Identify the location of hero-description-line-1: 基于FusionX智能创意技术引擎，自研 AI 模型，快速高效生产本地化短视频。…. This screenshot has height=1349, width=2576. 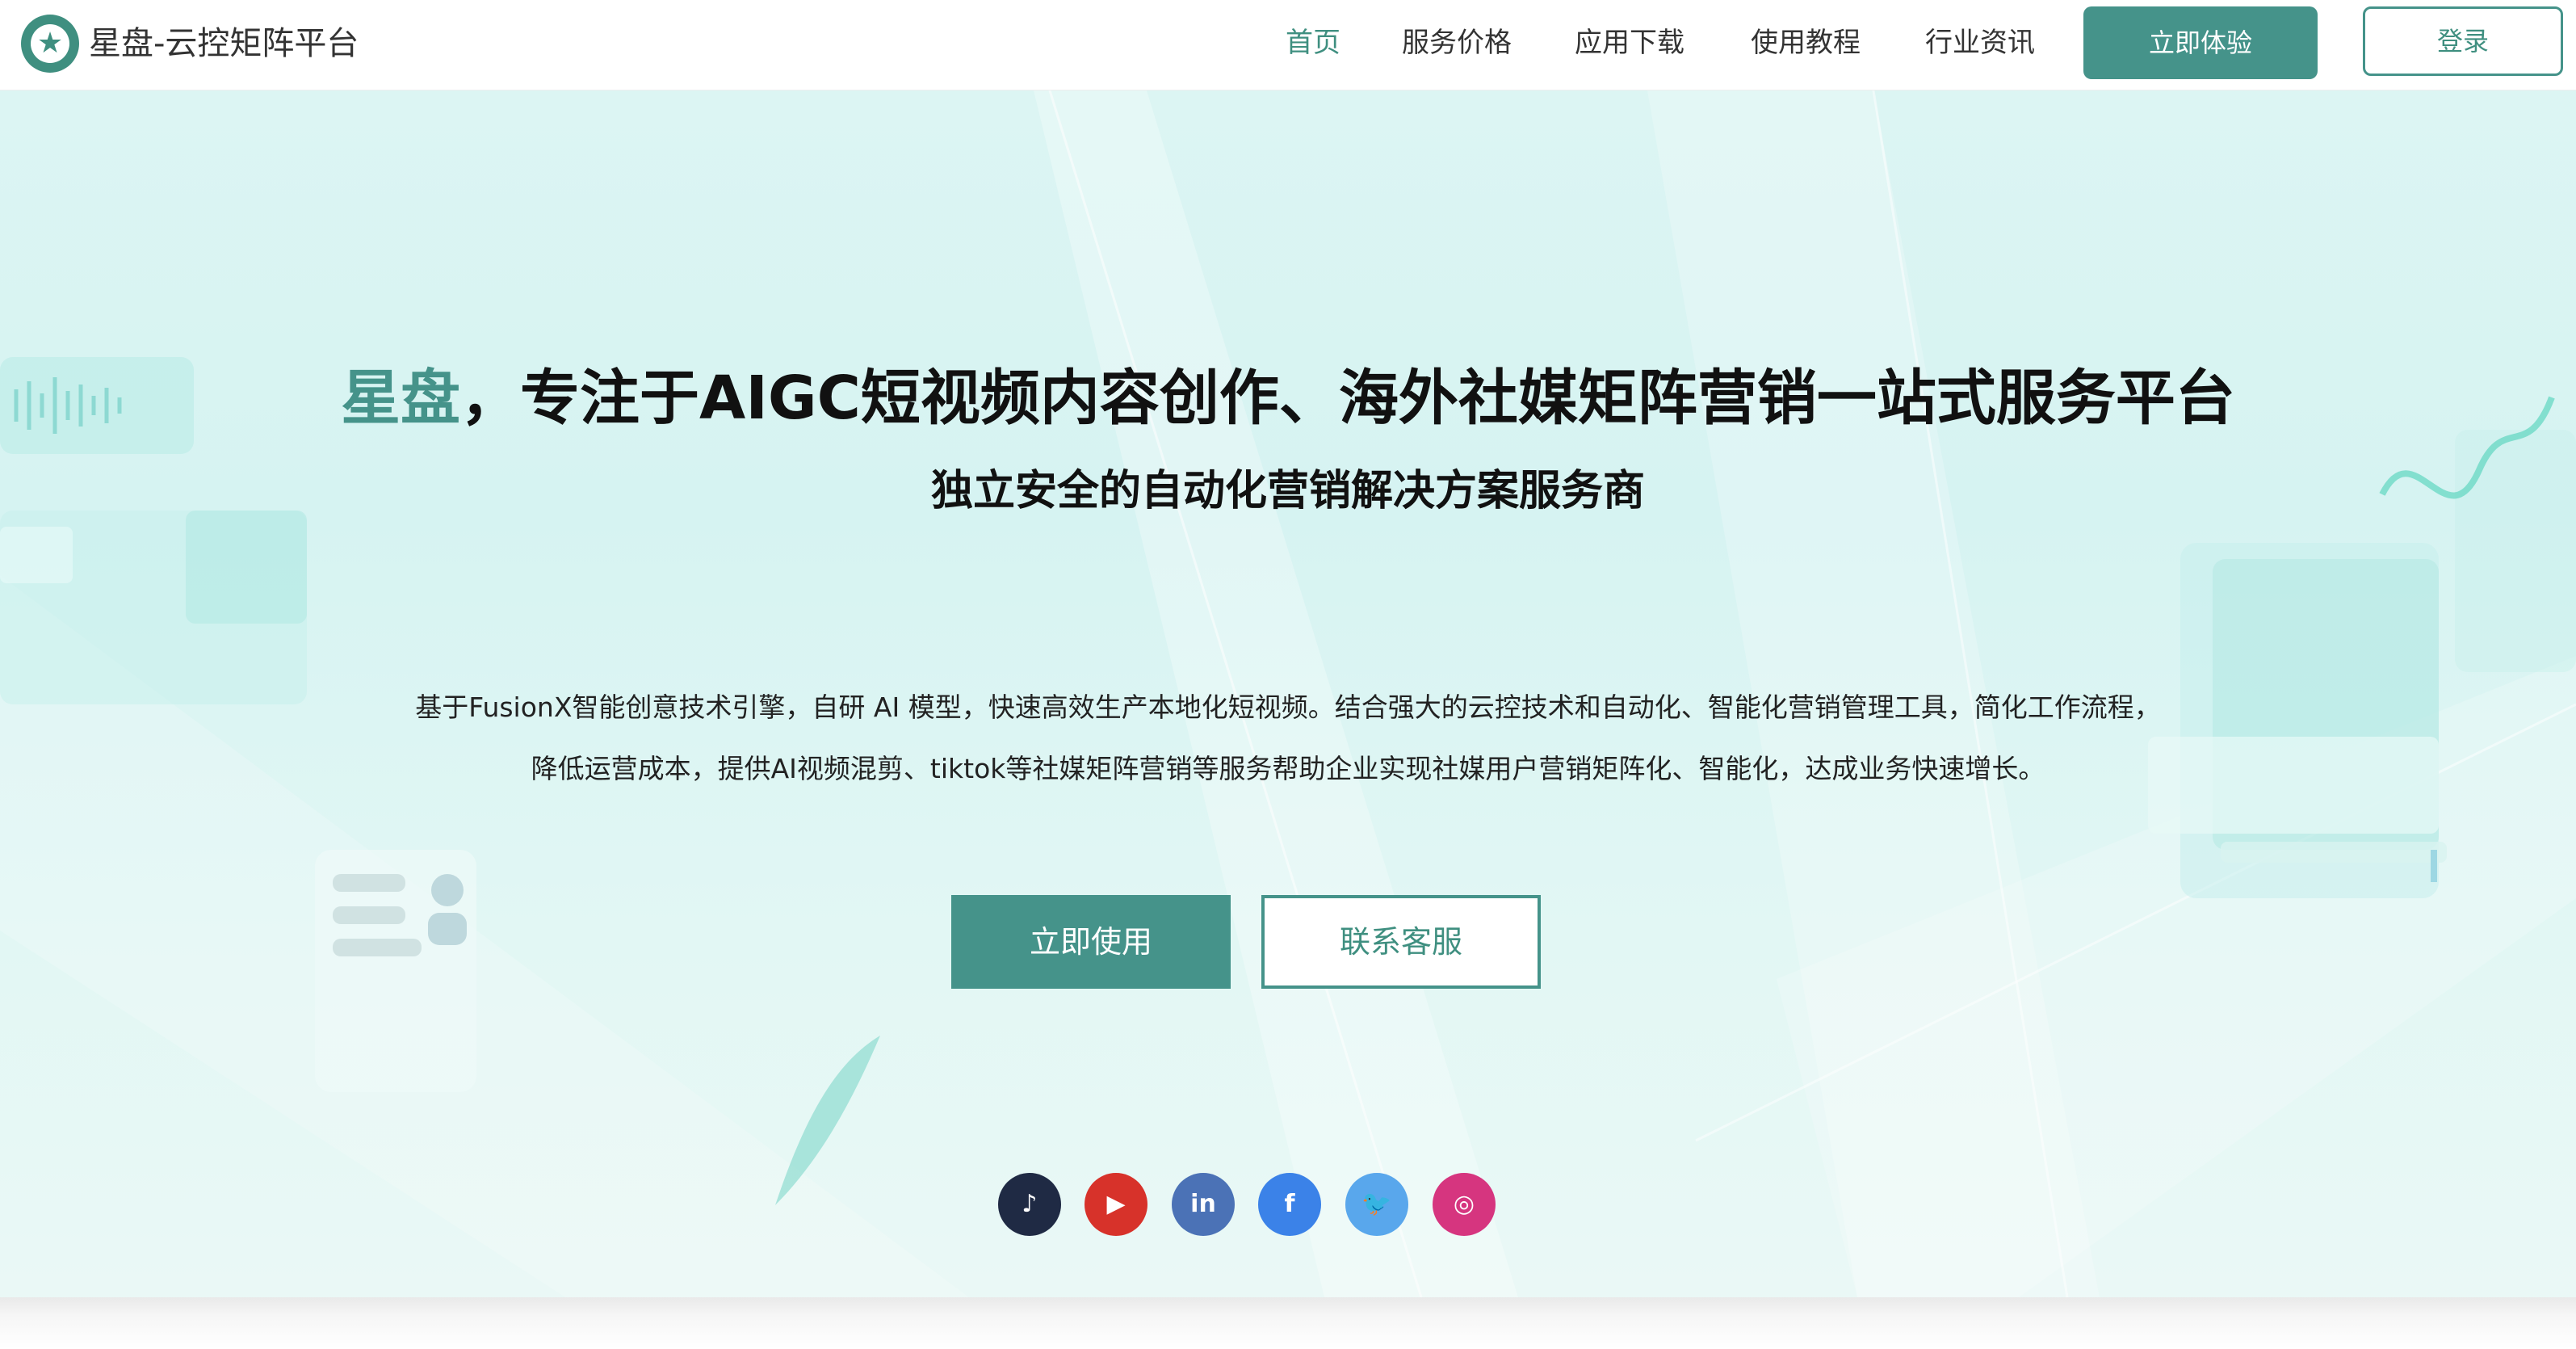
(1288, 707).